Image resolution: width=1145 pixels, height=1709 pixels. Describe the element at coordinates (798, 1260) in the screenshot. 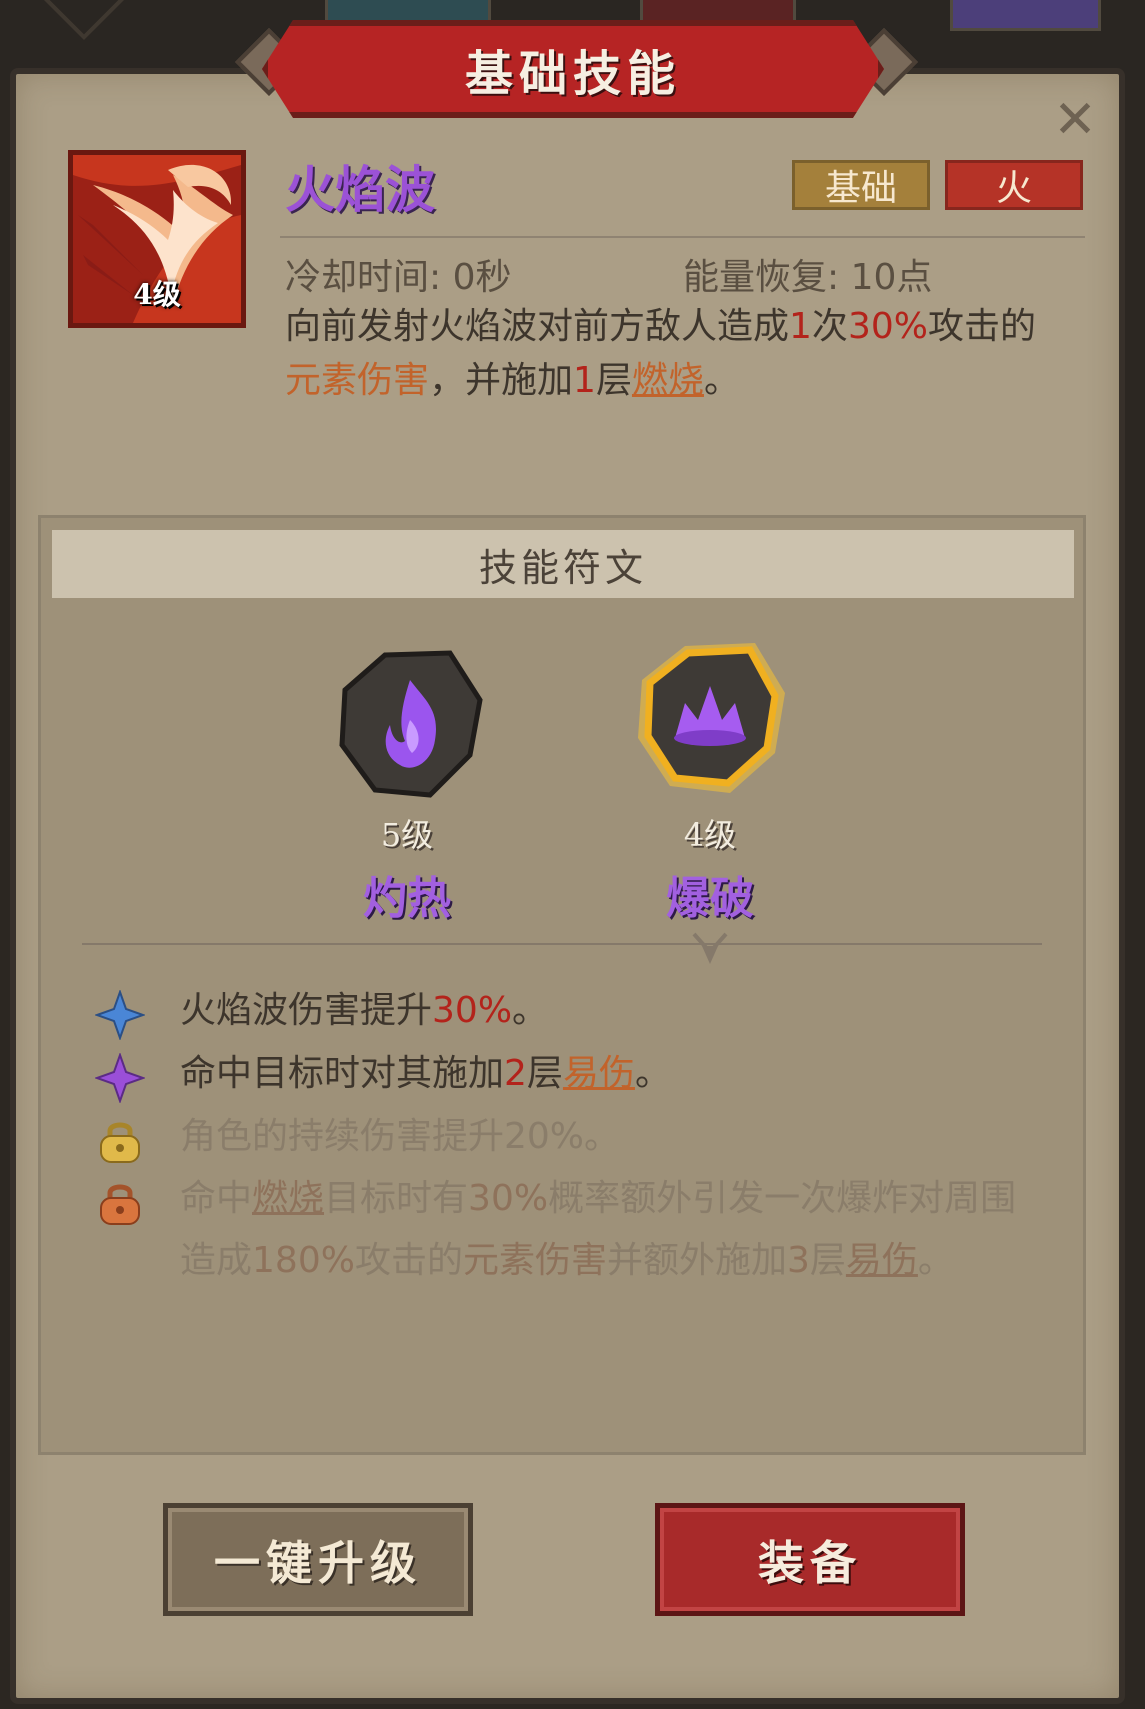

I see `effect-value: 3` at that location.